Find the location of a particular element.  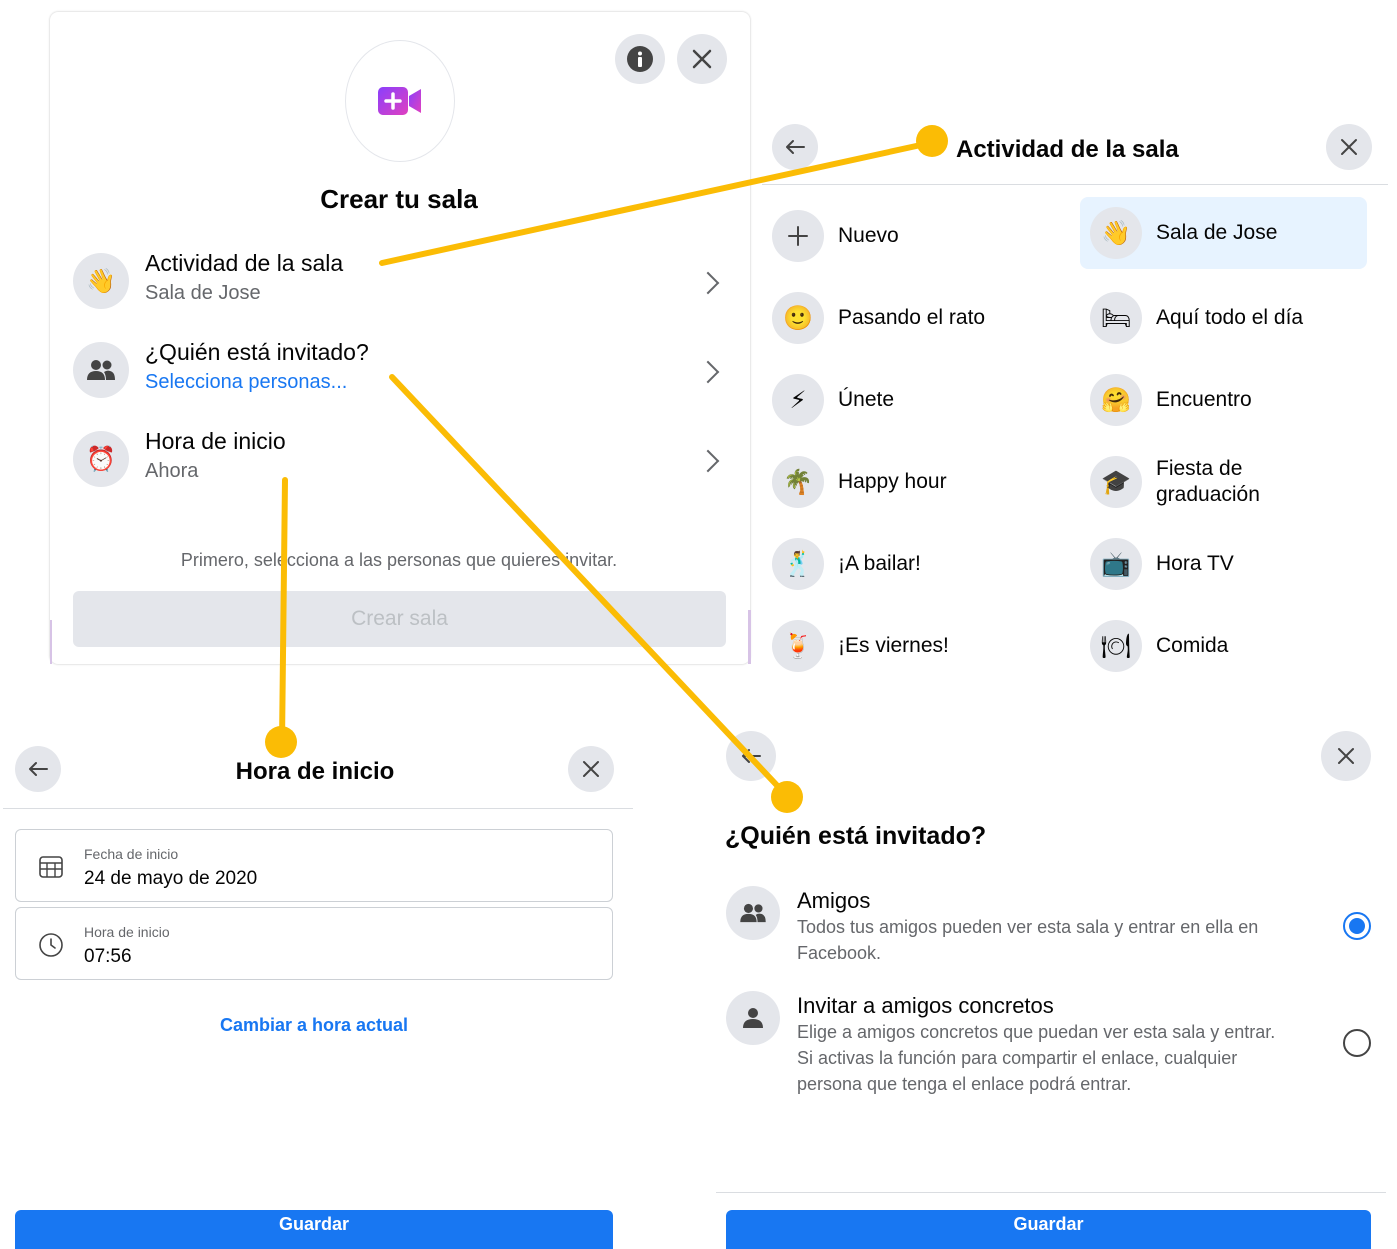

change-to-current-time-link: Cambiar a hora actual is located at coordinates (314, 1025).